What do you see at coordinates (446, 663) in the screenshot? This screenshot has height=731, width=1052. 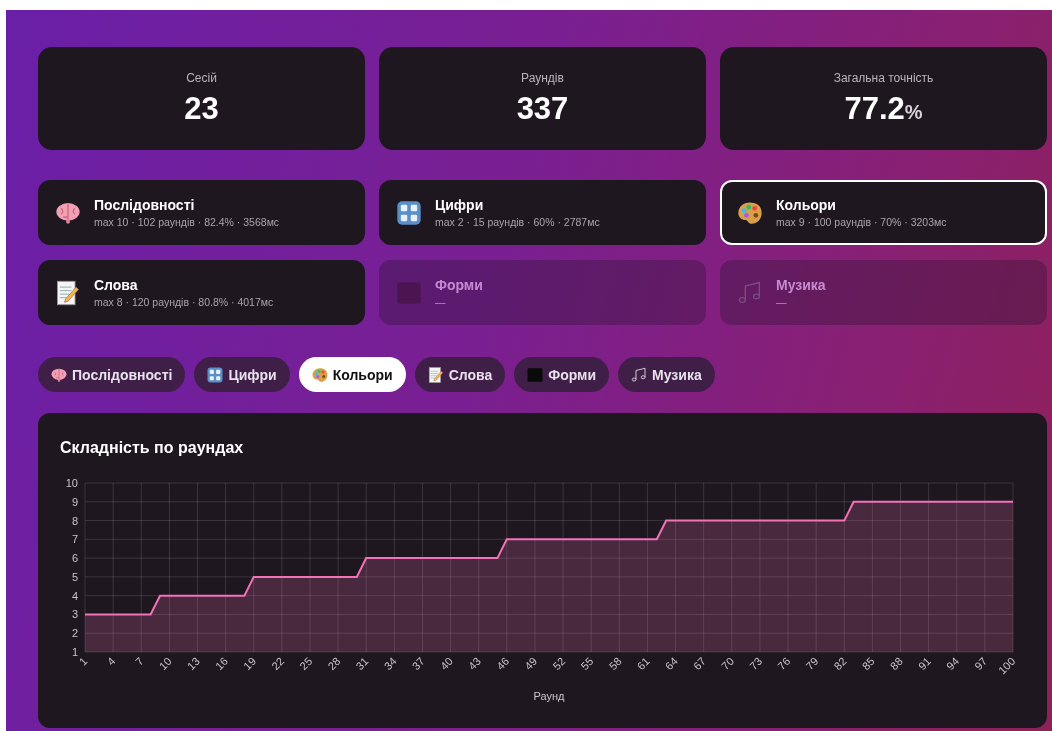 I see `x-tick-label: 40` at bounding box center [446, 663].